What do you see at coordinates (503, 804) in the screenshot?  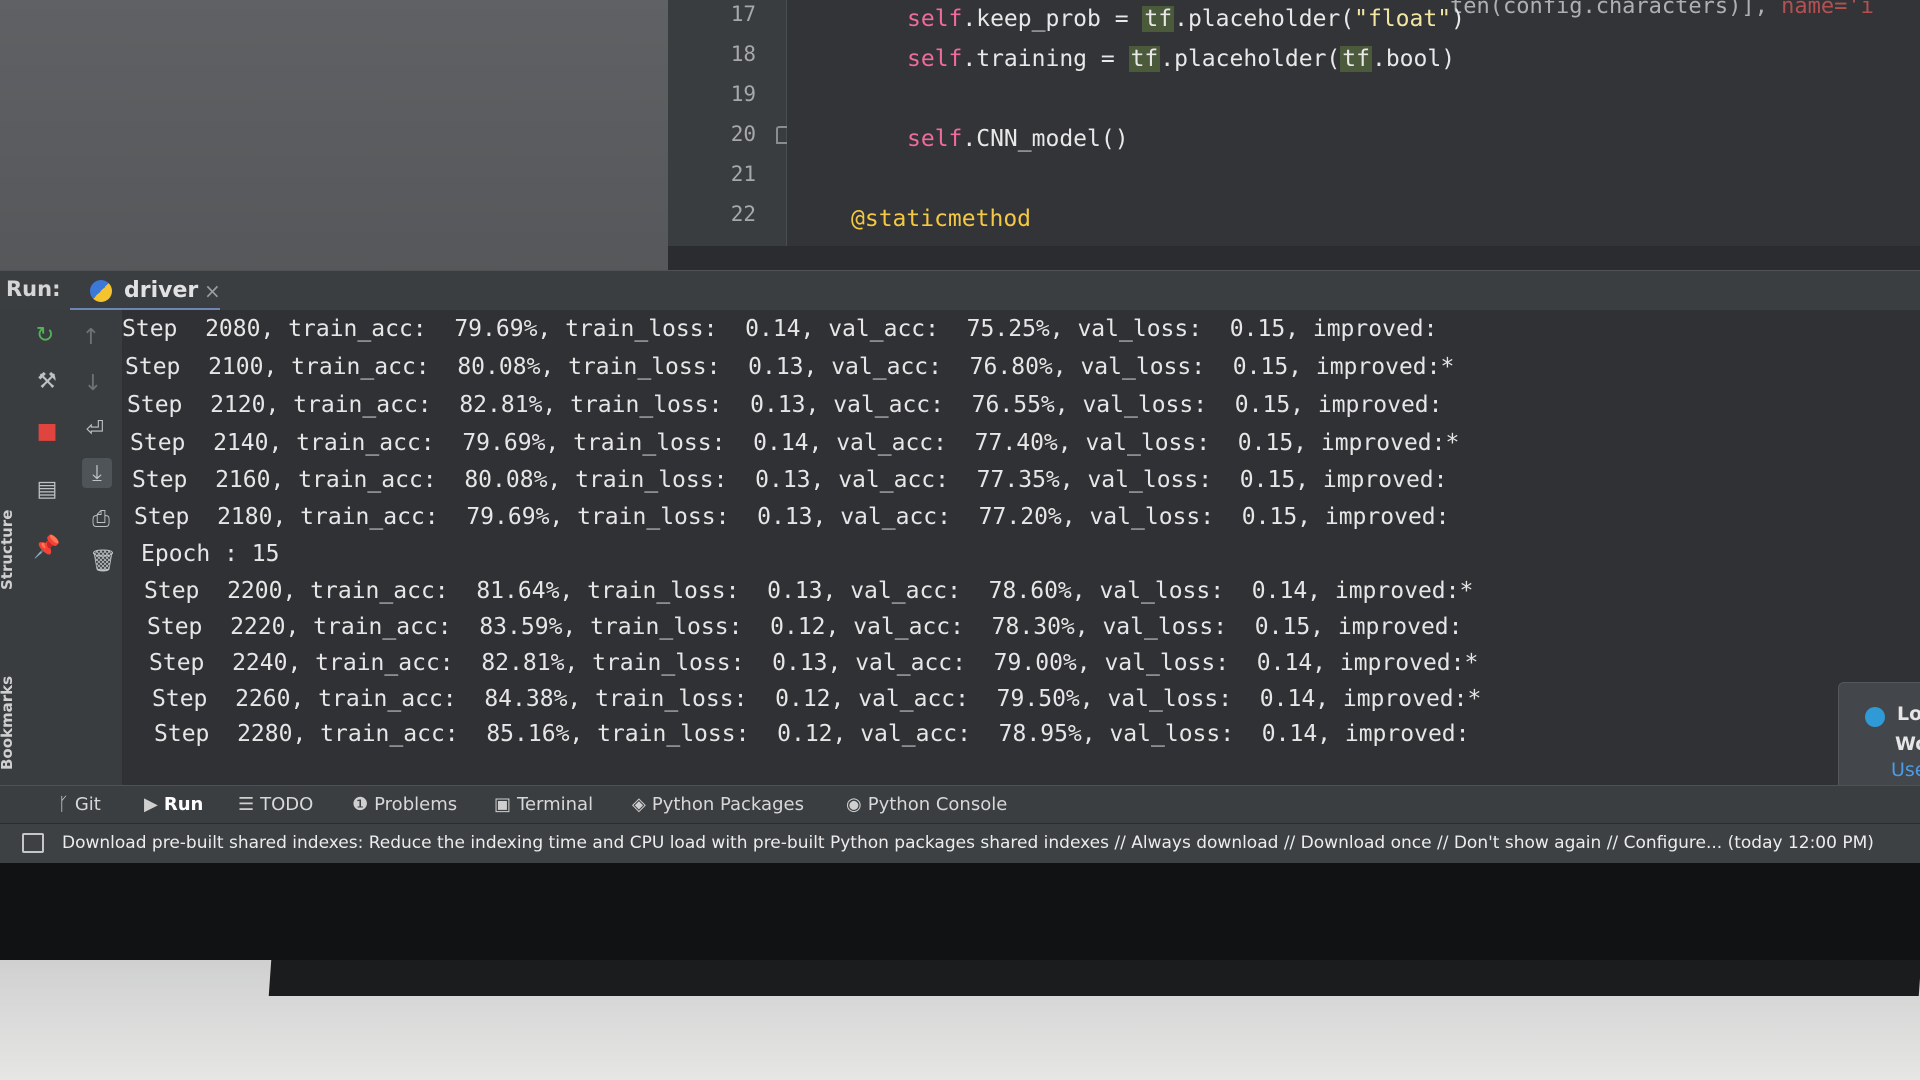 I see `terminal-icon: ▣` at bounding box center [503, 804].